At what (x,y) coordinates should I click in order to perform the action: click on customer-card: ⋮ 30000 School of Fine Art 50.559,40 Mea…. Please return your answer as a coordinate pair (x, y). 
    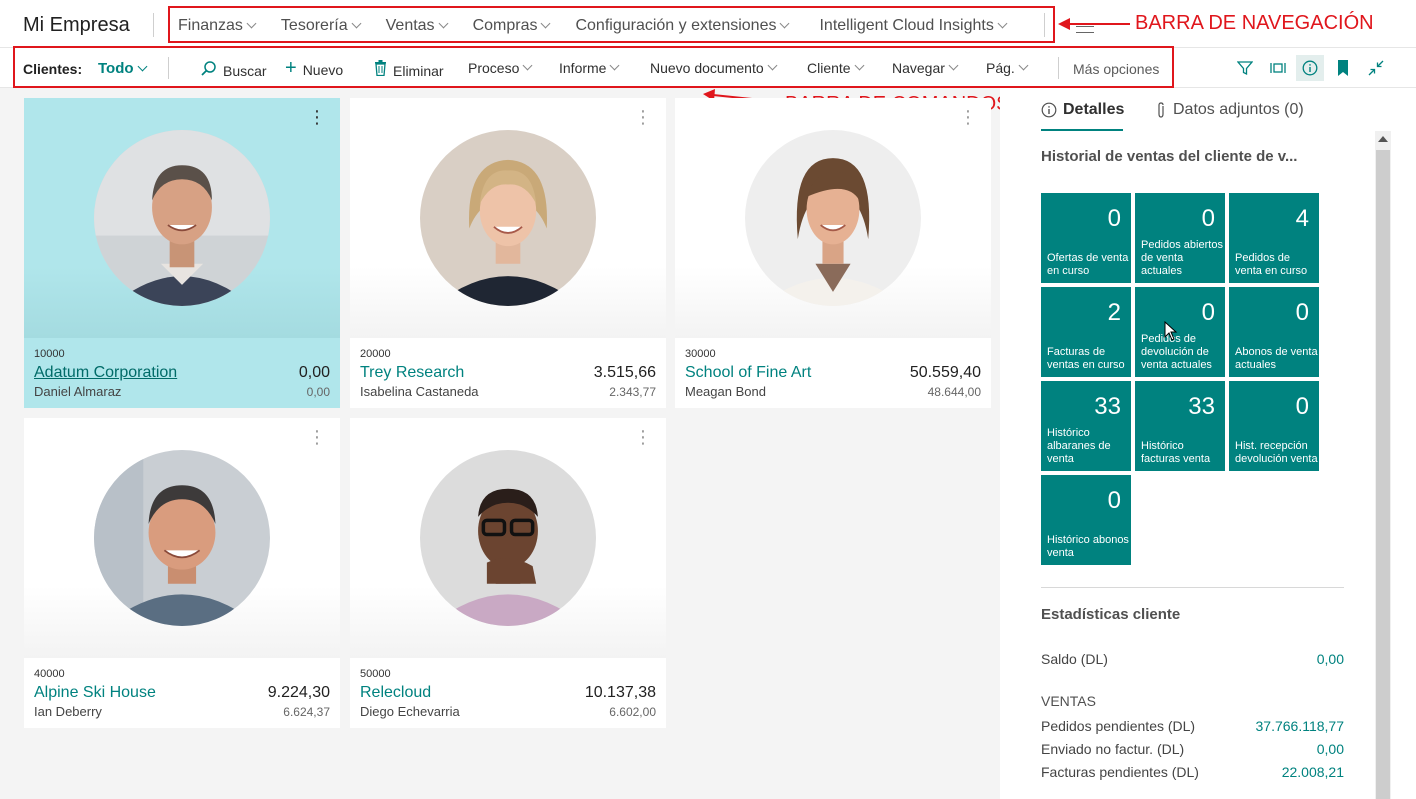
    Looking at the image, I should click on (833, 253).